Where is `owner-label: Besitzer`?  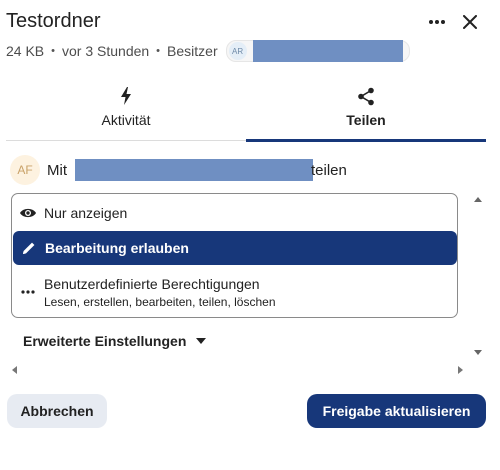 owner-label: Besitzer is located at coordinates (192, 51).